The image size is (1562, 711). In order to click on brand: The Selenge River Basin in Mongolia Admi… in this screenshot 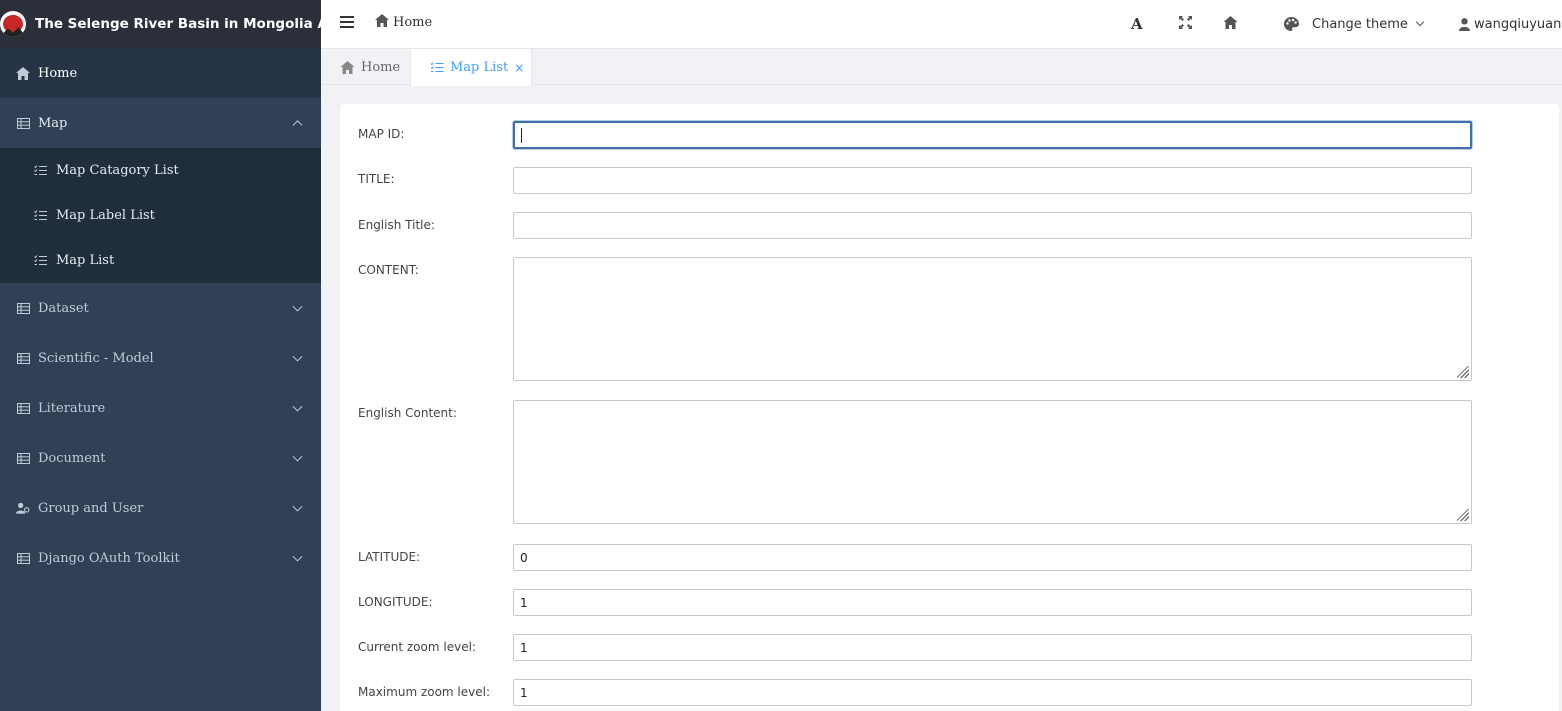, I will do `click(183, 24)`.